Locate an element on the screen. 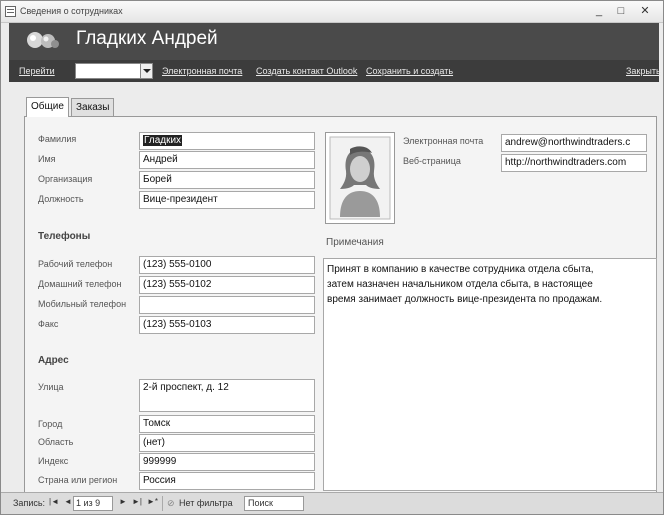 The image size is (664, 515). country-field: Россия is located at coordinates (227, 481).